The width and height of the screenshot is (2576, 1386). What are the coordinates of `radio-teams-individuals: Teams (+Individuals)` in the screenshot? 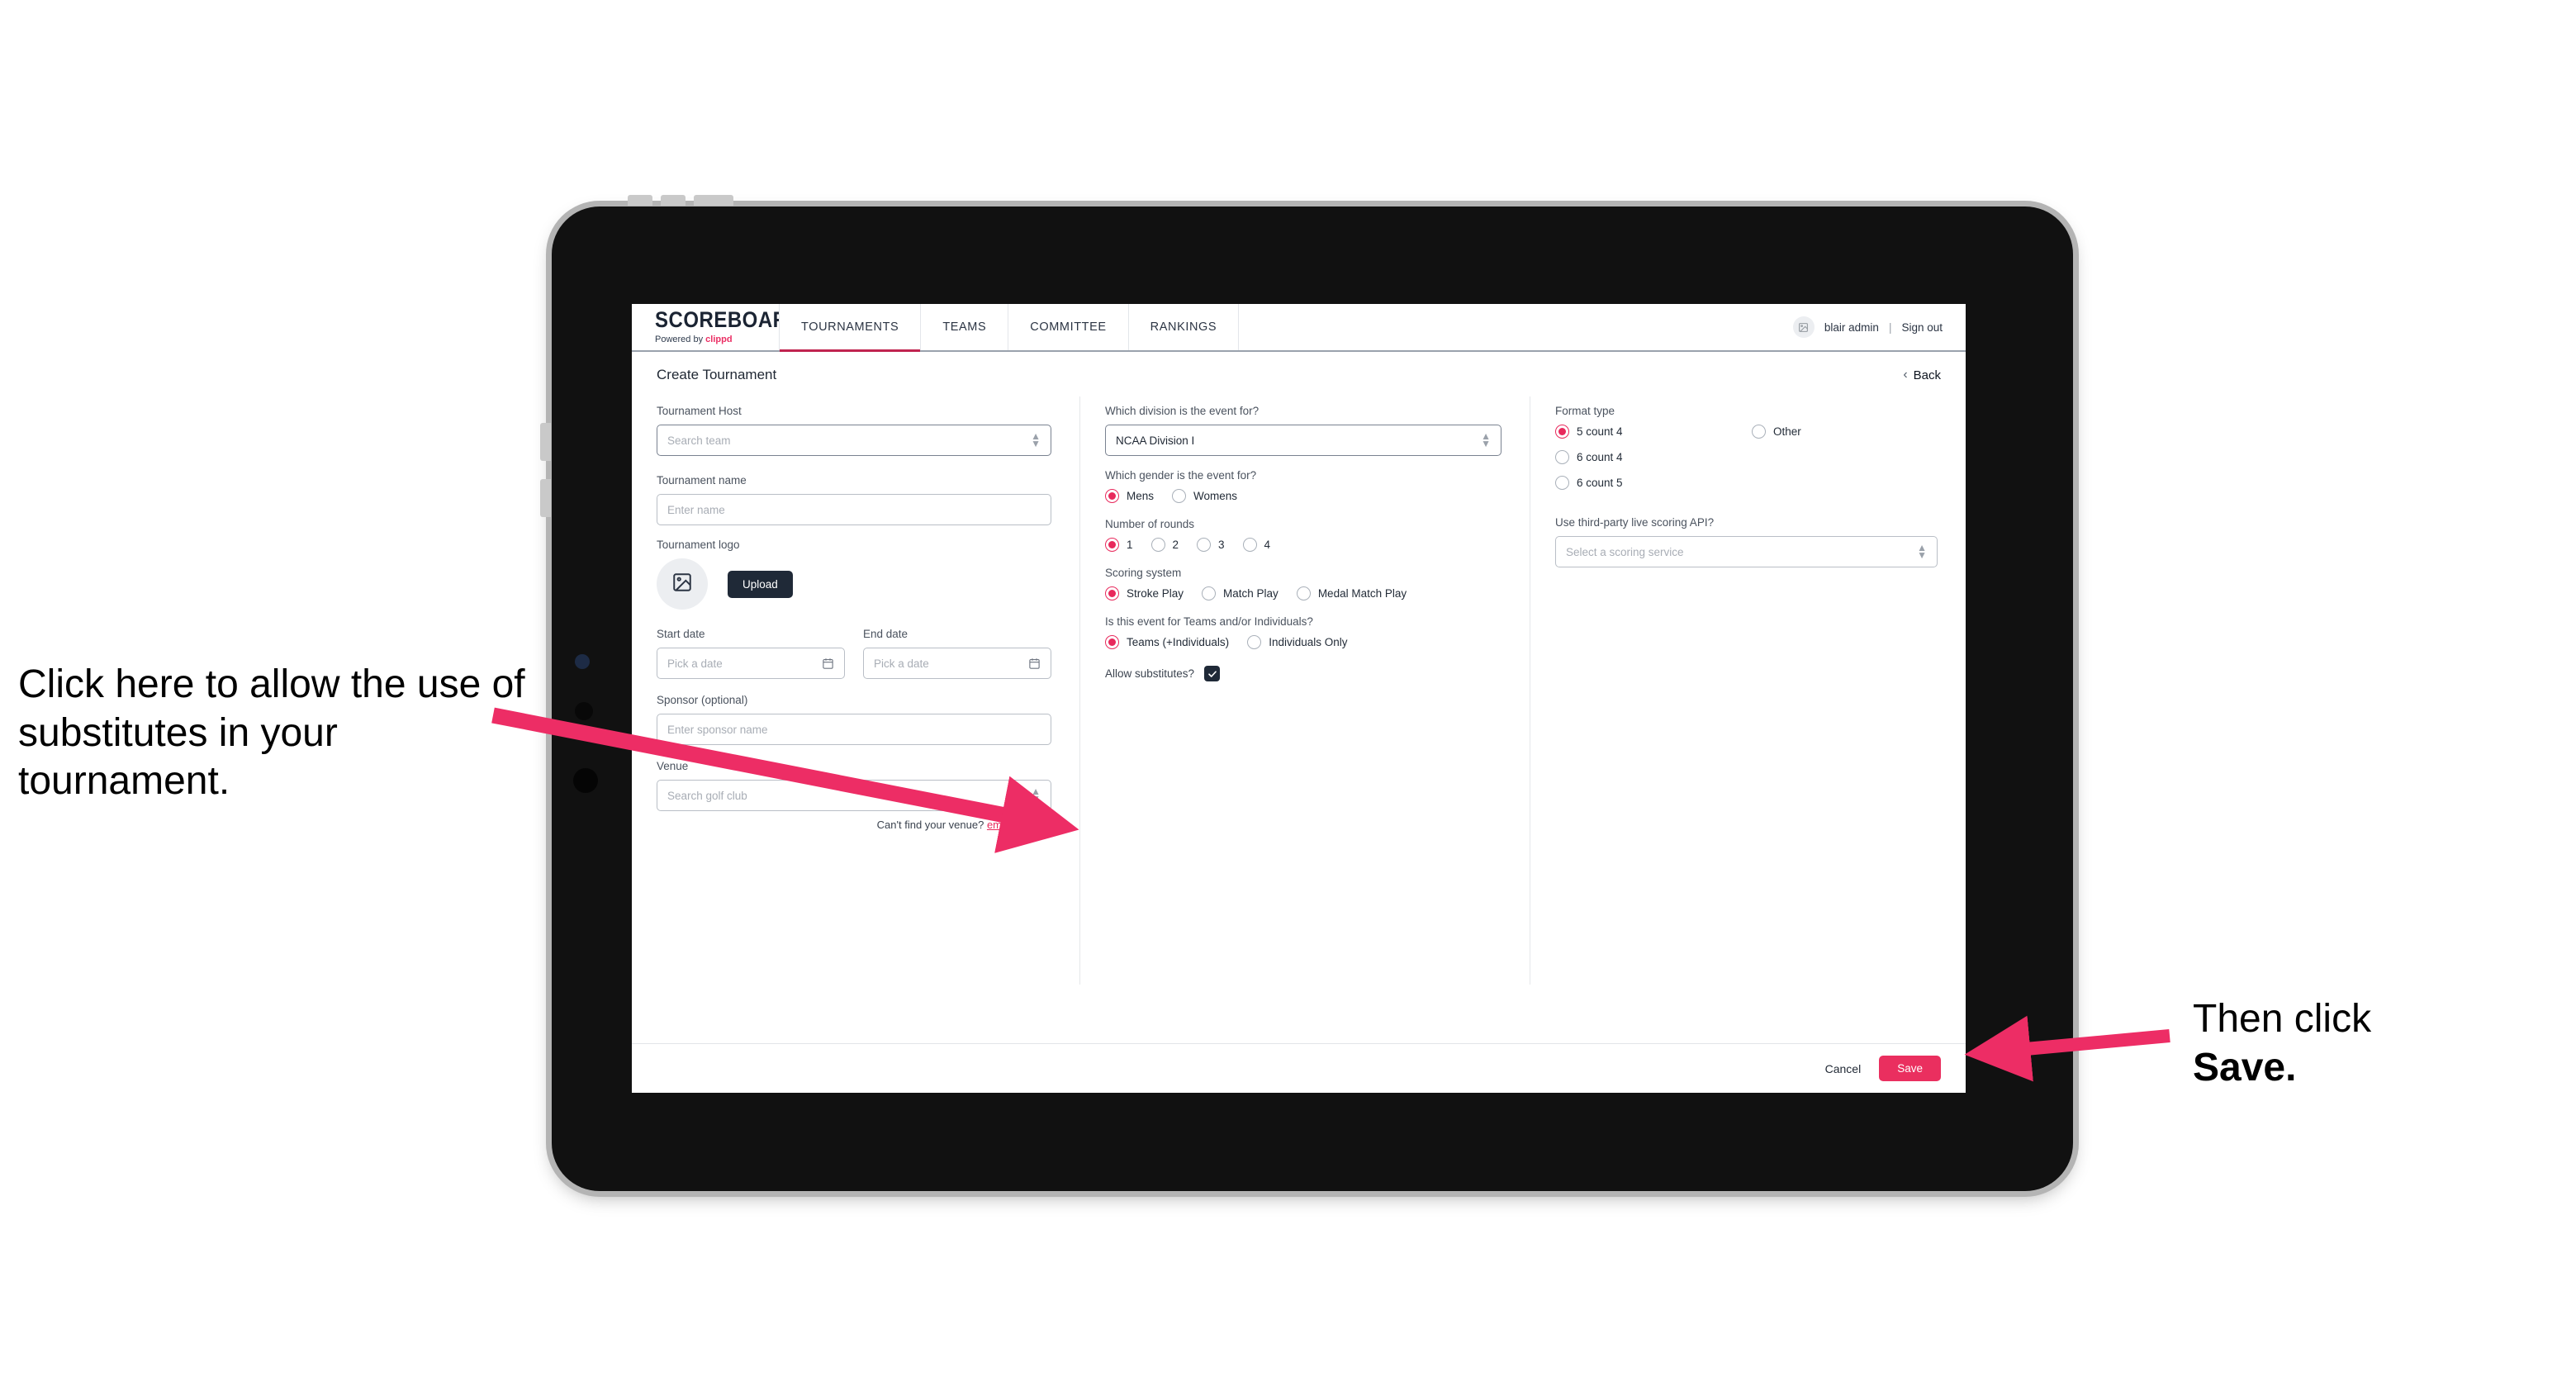 It's located at (1167, 642).